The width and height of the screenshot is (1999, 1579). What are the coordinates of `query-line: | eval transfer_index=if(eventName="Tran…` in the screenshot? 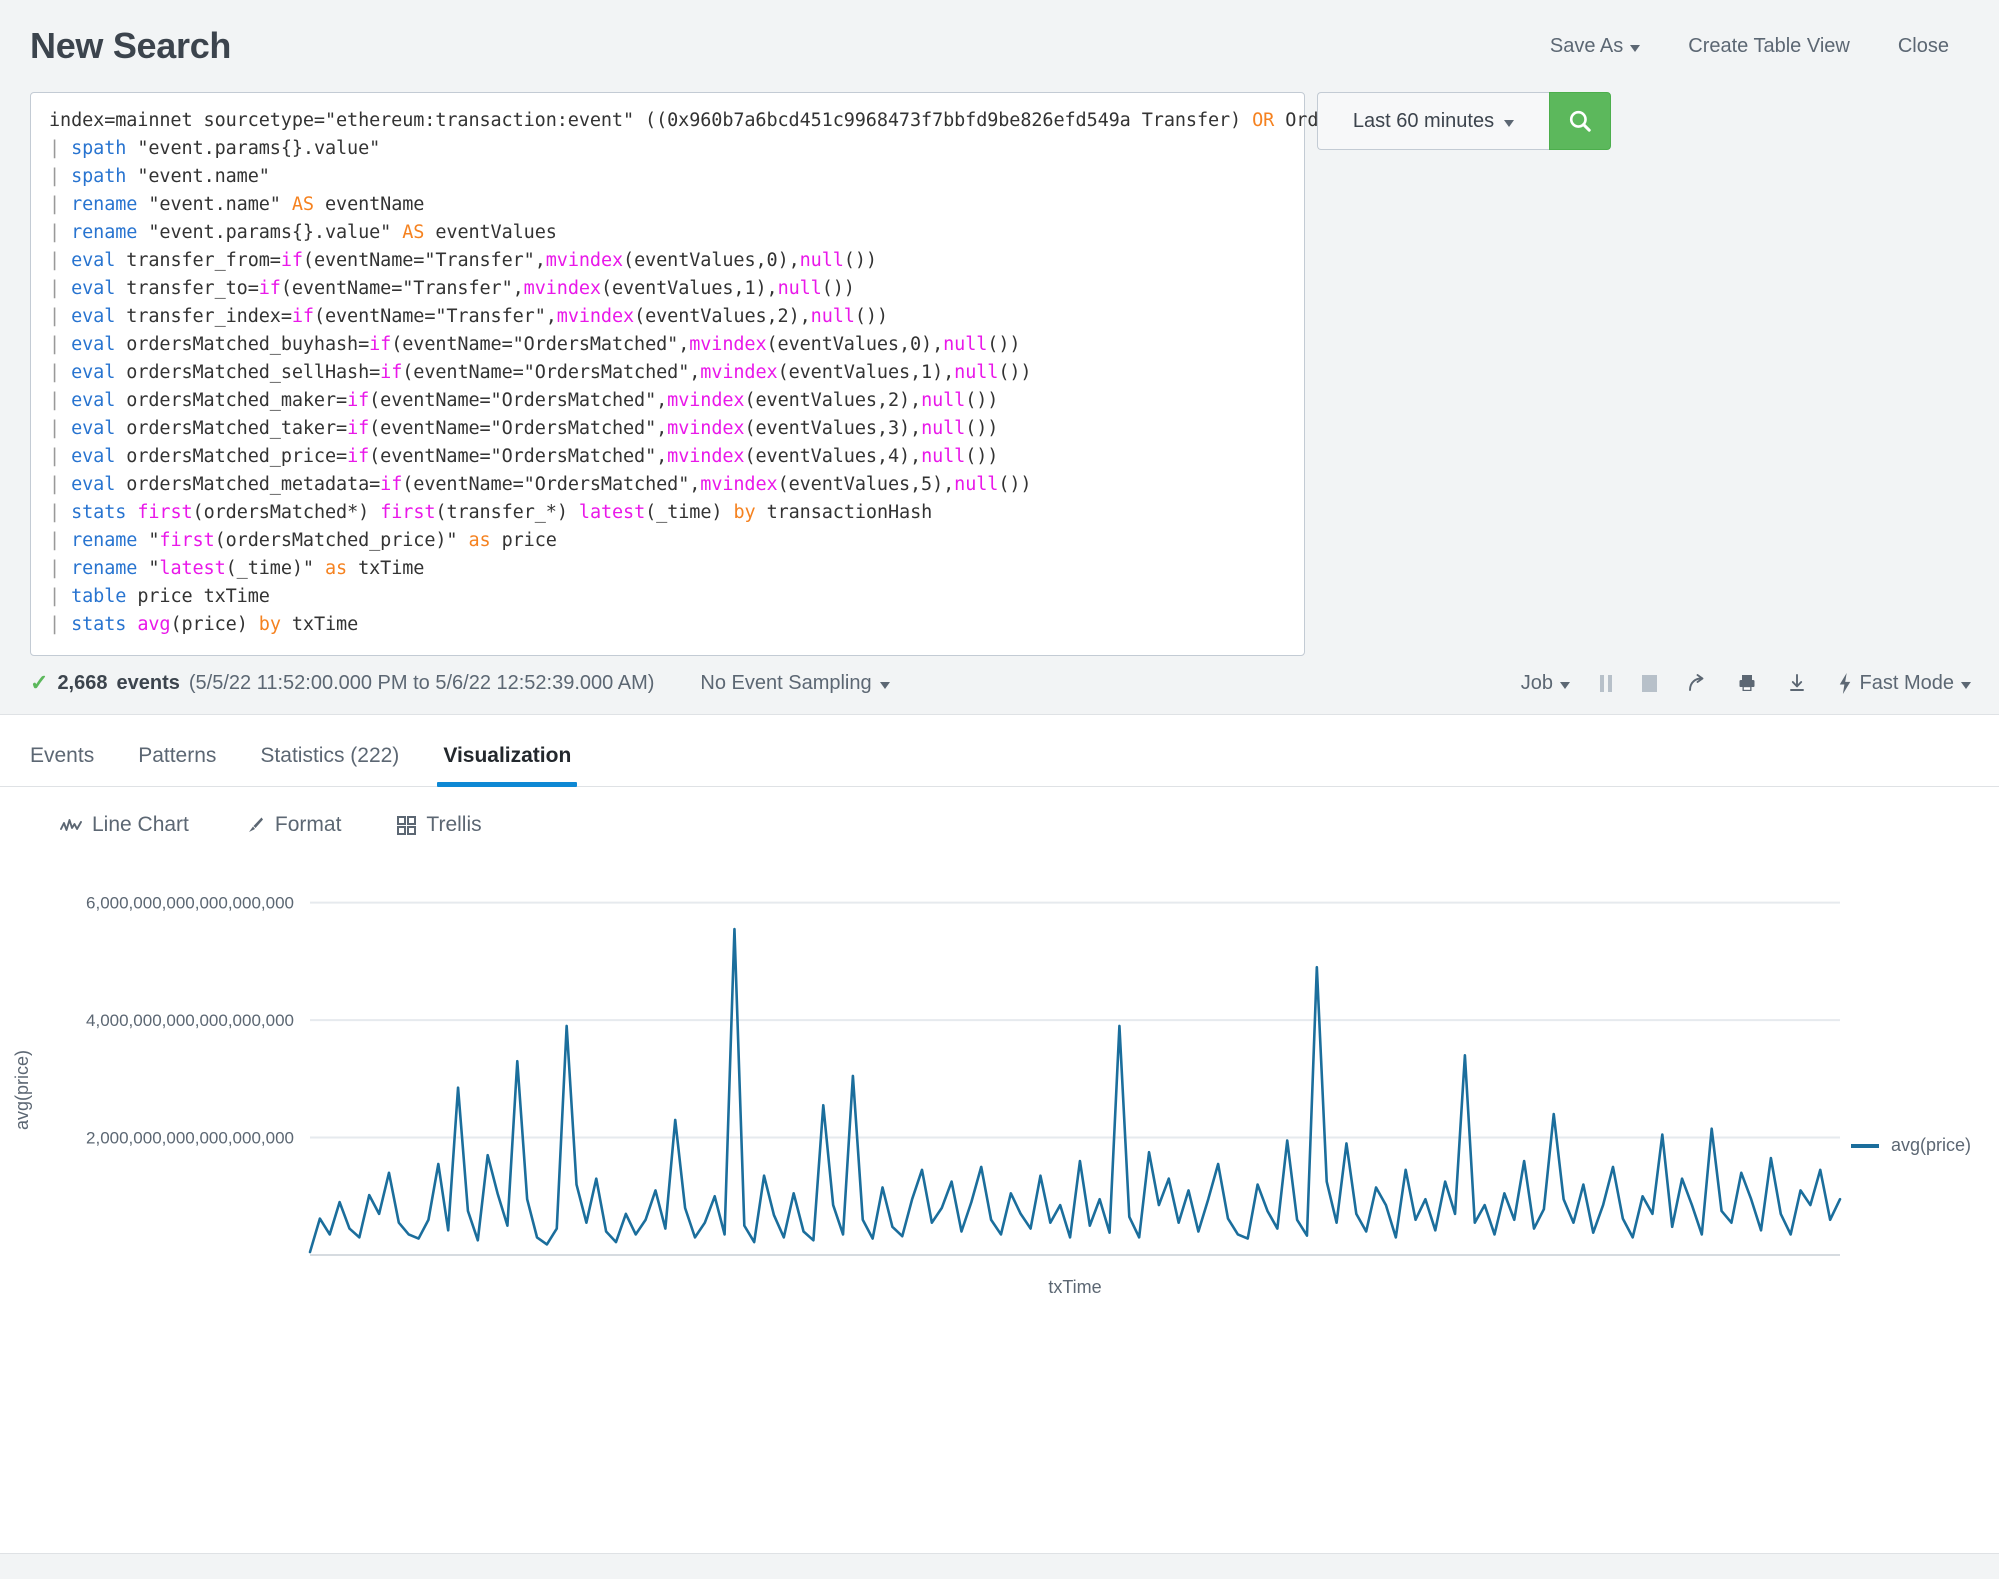 It's located at (468, 316).